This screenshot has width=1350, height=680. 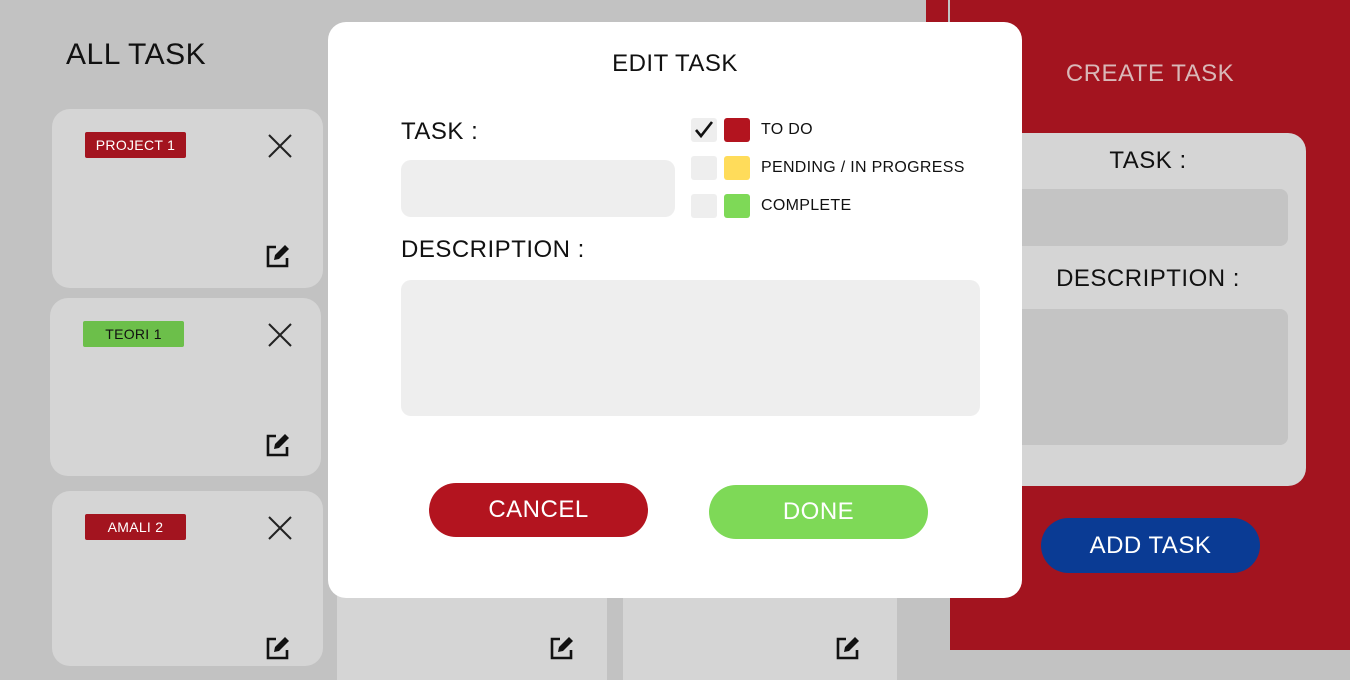 What do you see at coordinates (136, 54) in the screenshot?
I see `all-task-title: ALL TASK` at bounding box center [136, 54].